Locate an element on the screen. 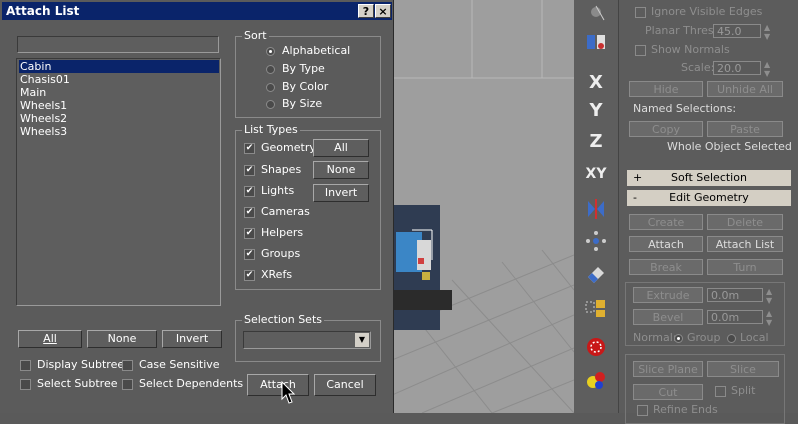 The image size is (798, 424). scale-spinner-icon: ▲ ▼ is located at coordinates (767, 69).